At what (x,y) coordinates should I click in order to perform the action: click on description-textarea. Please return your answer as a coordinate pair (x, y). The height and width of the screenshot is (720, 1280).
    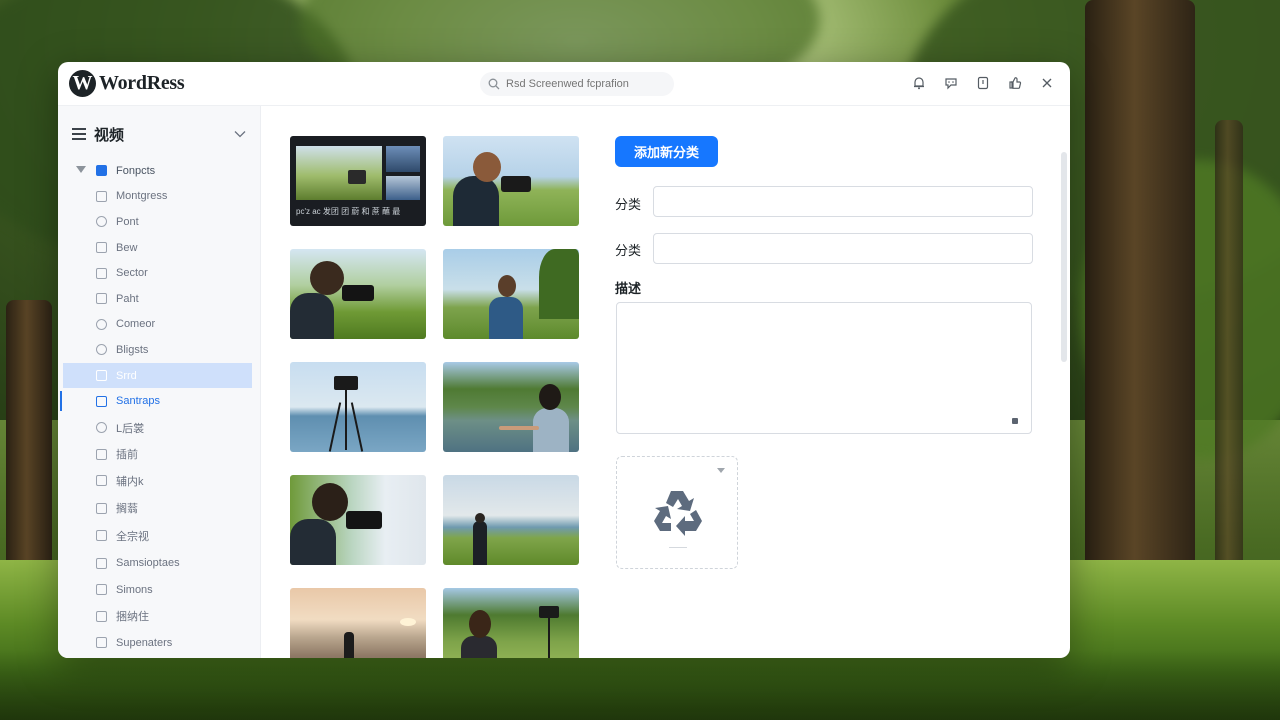
    Looking at the image, I should click on (824, 368).